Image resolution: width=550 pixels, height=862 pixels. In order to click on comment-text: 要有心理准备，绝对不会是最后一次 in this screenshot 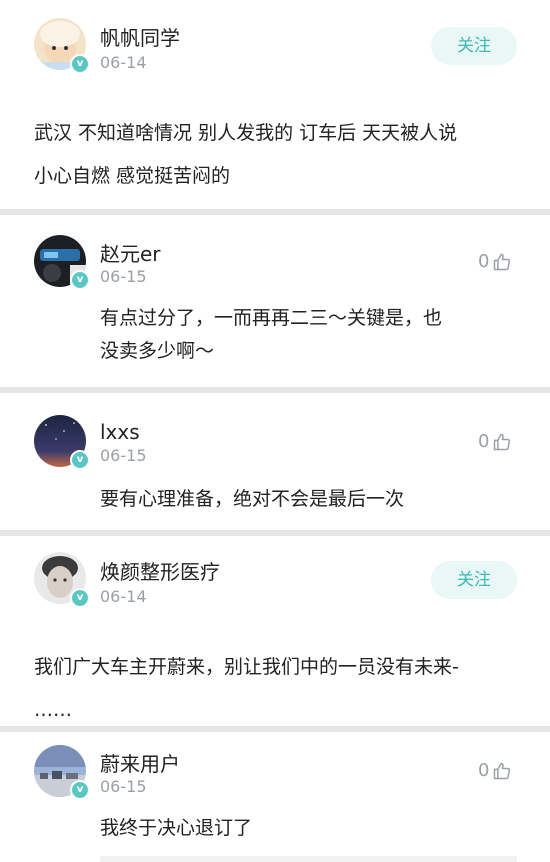, I will do `click(252, 499)`.